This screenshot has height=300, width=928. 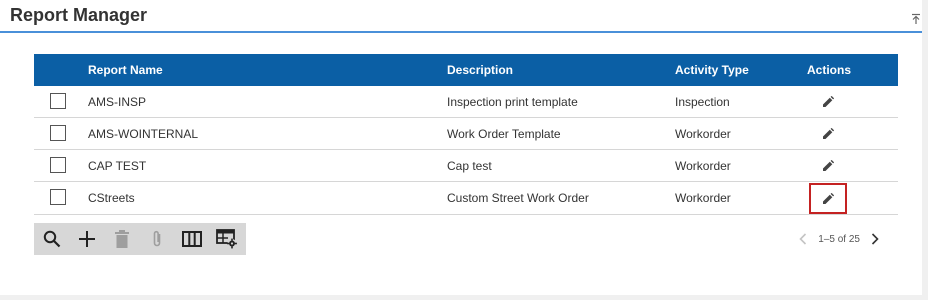 What do you see at coordinates (117, 102) in the screenshot?
I see `cell-report-name: AMS-INSP` at bounding box center [117, 102].